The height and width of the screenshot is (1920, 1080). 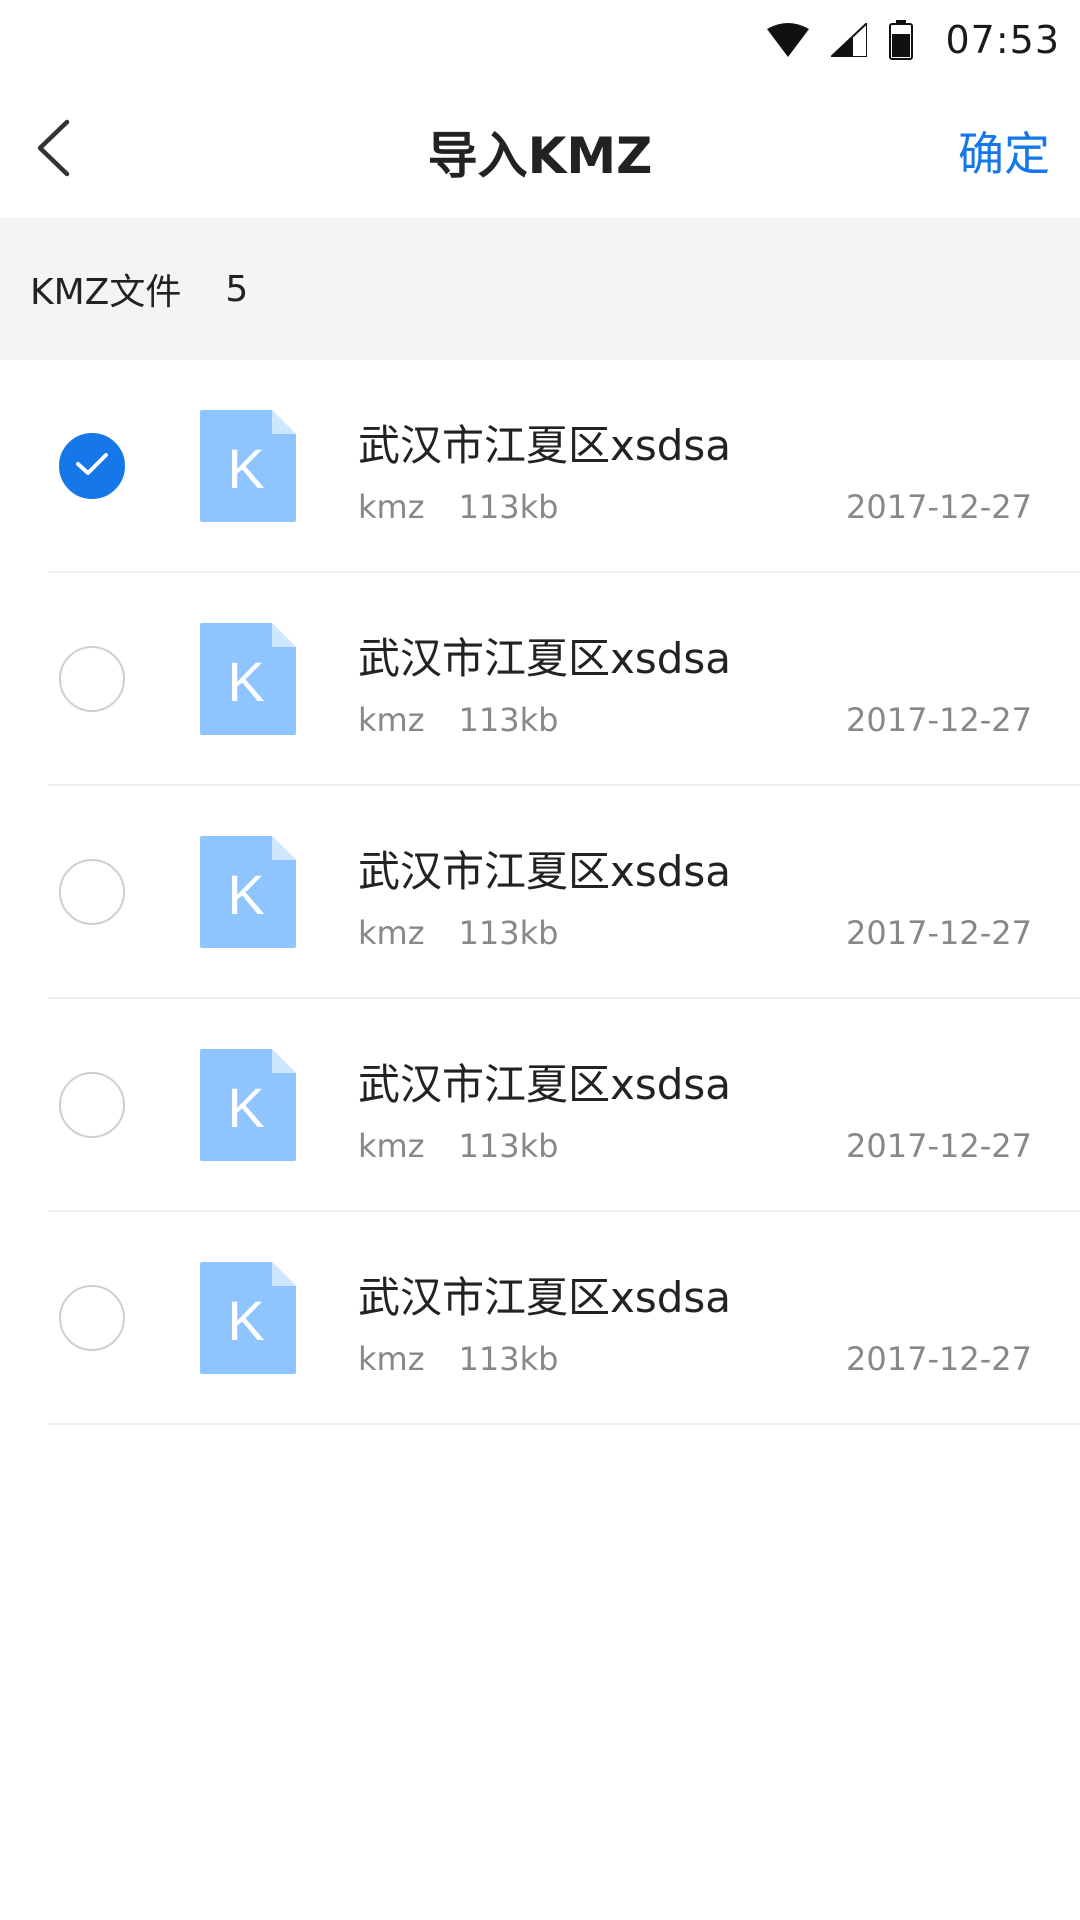 I want to click on checkmark-icon, so click(x=92, y=466).